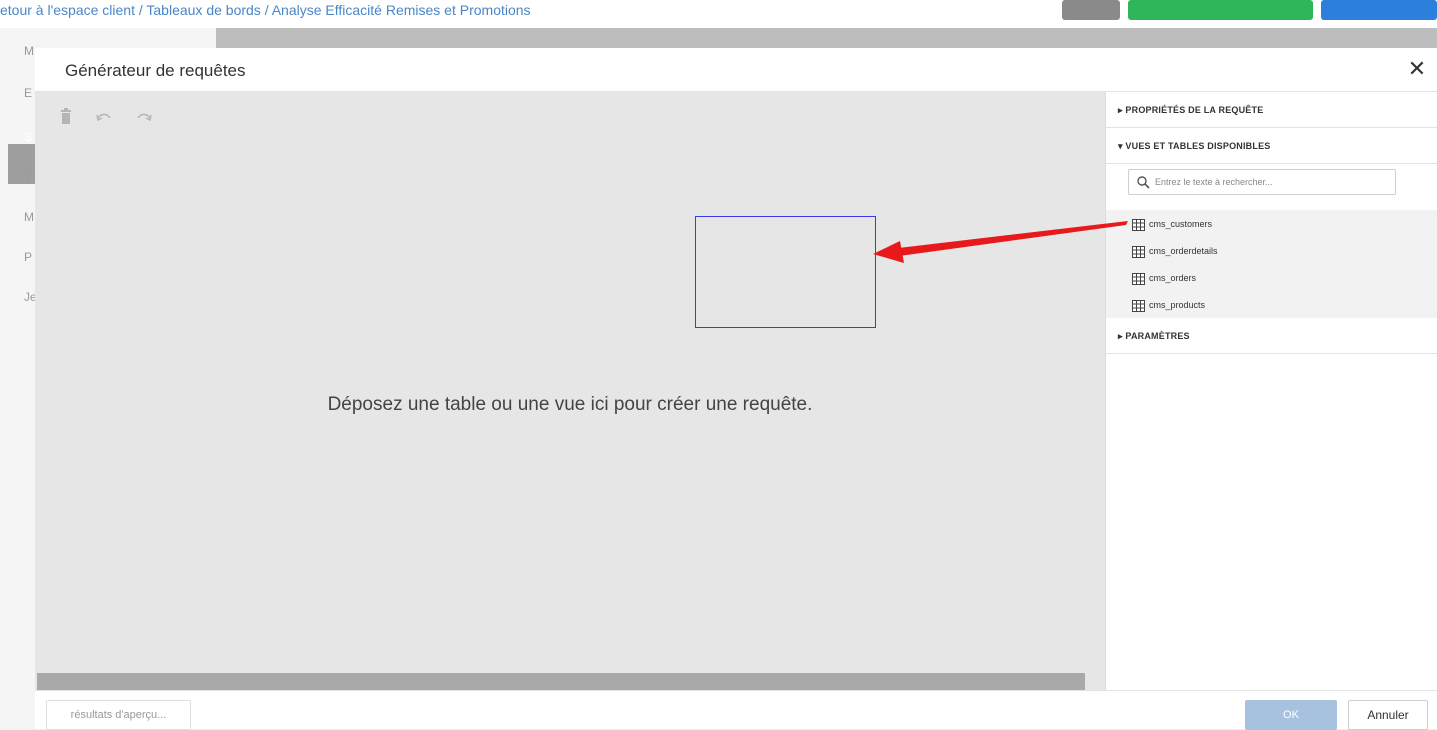 The height and width of the screenshot is (730, 1437). Describe the element at coordinates (826, 38) in the screenshot. I see `background-band` at that location.